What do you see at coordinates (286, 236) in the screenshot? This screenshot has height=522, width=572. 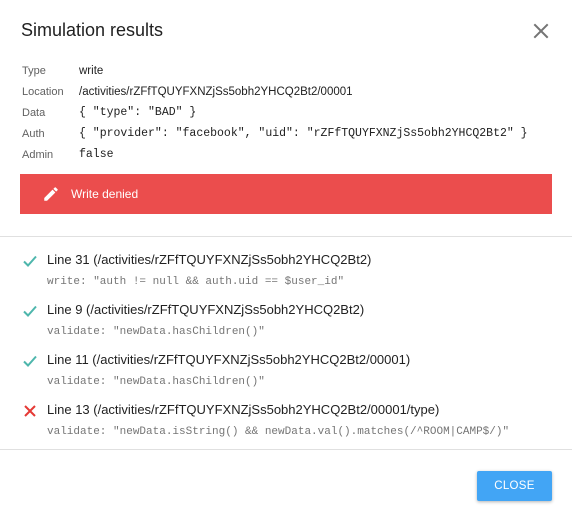 I see `divider` at bounding box center [286, 236].